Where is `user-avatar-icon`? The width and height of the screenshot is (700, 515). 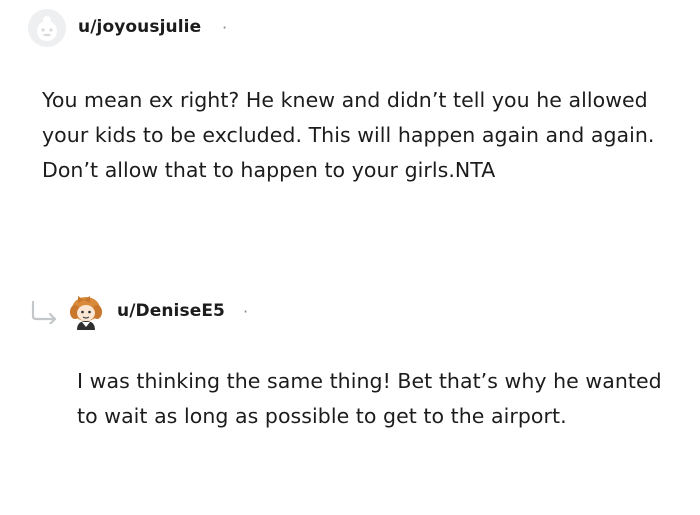
user-avatar-icon is located at coordinates (86, 313).